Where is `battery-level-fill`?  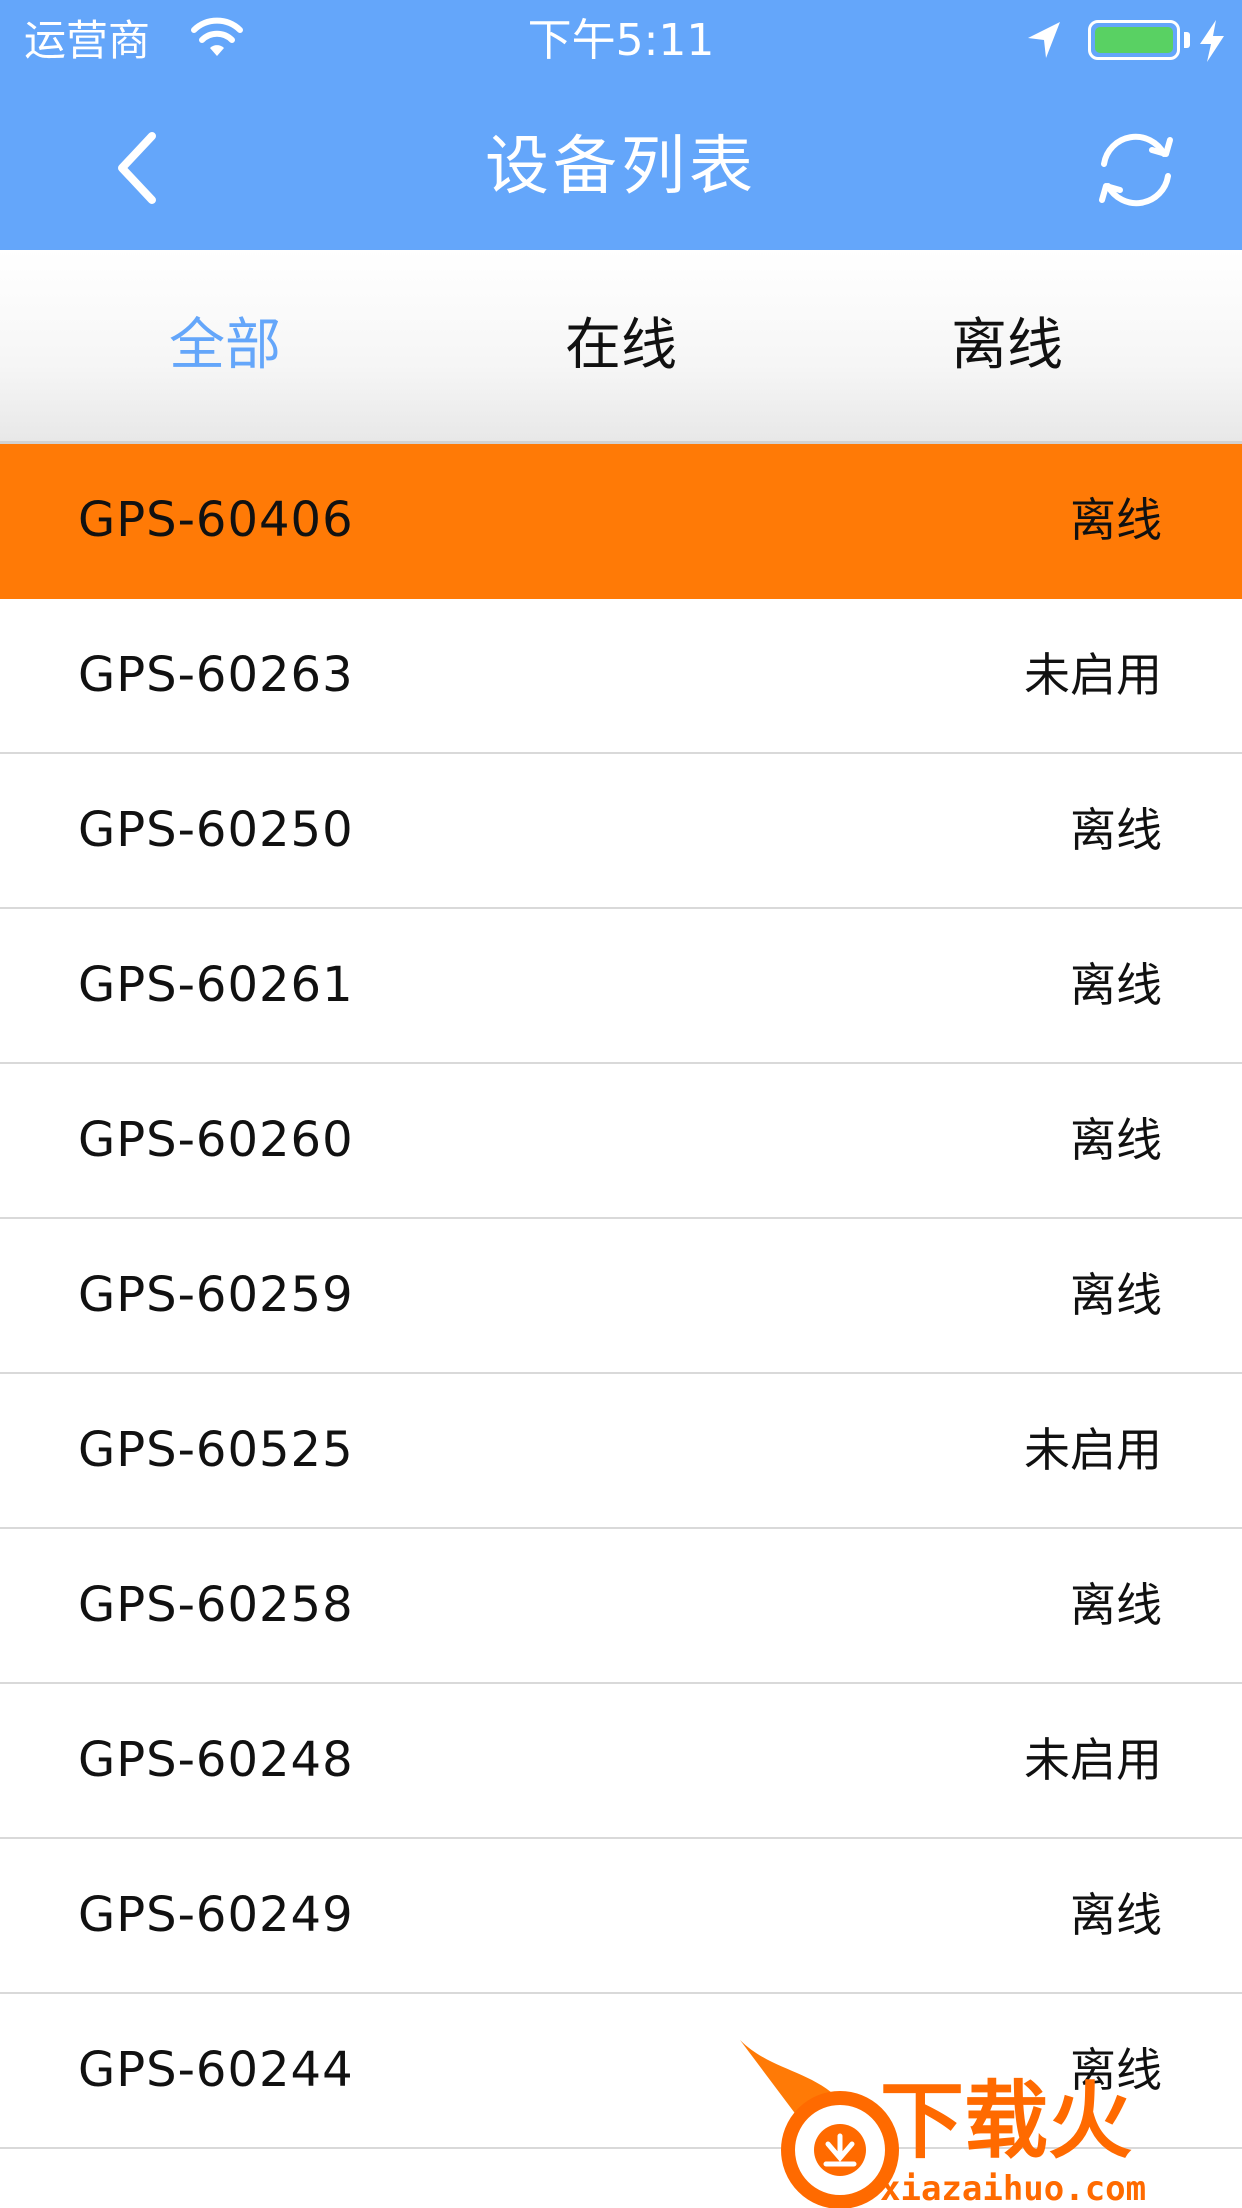
battery-level-fill is located at coordinates (1134, 40).